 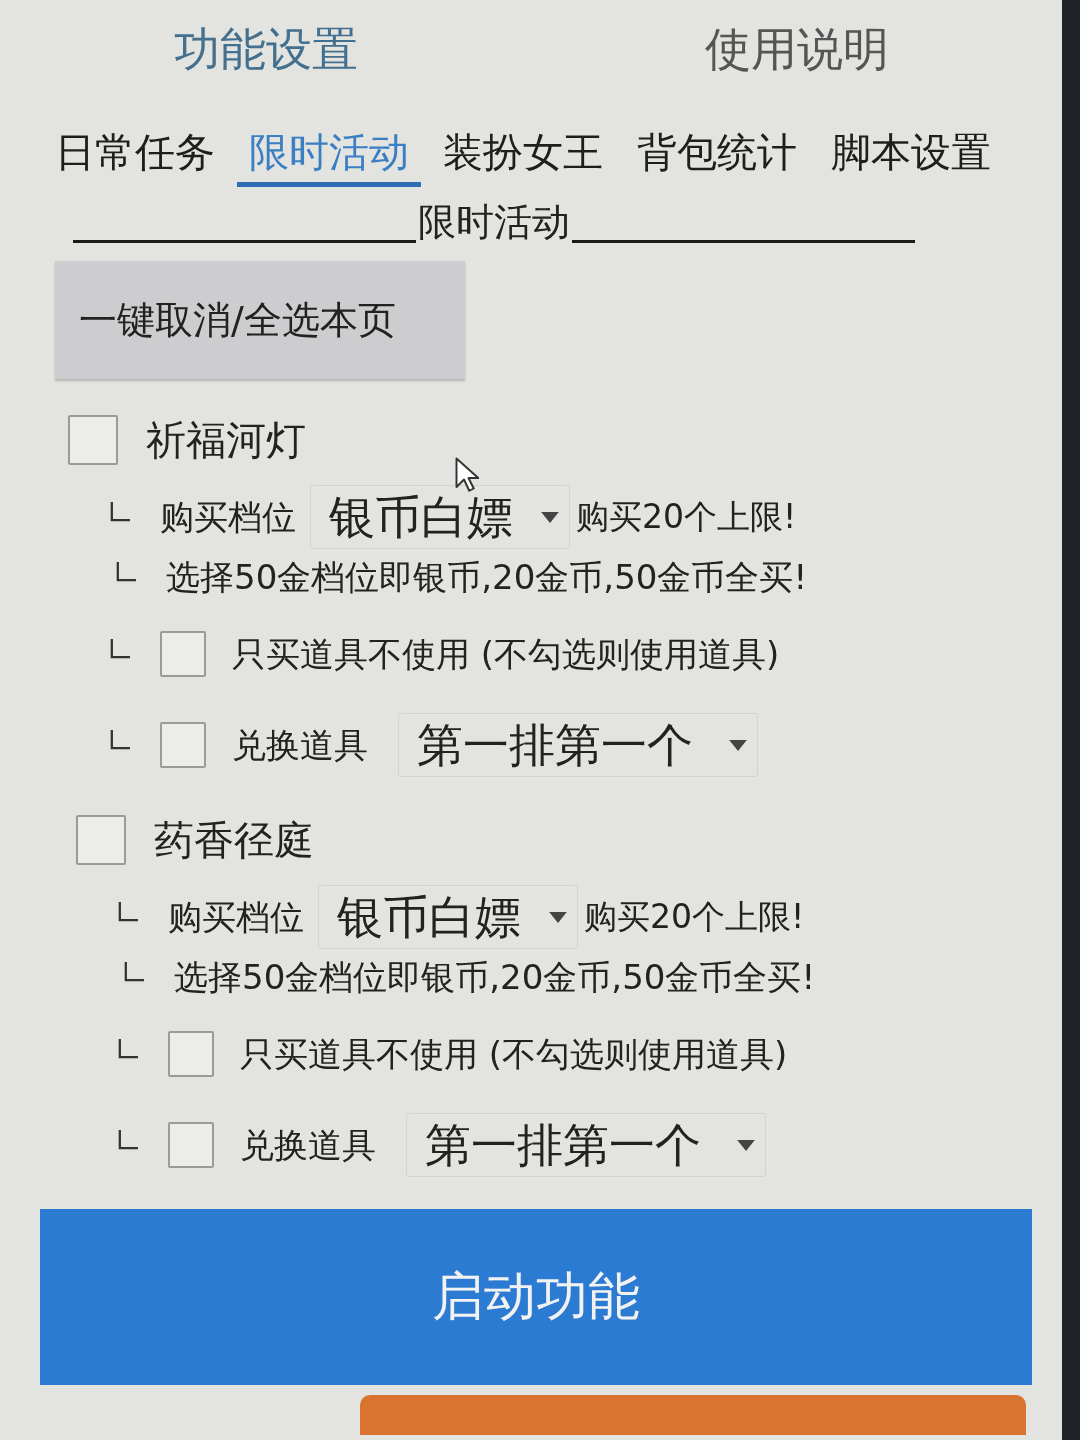 What do you see at coordinates (536, 1297) in the screenshot?
I see `start-button: 启动功能` at bounding box center [536, 1297].